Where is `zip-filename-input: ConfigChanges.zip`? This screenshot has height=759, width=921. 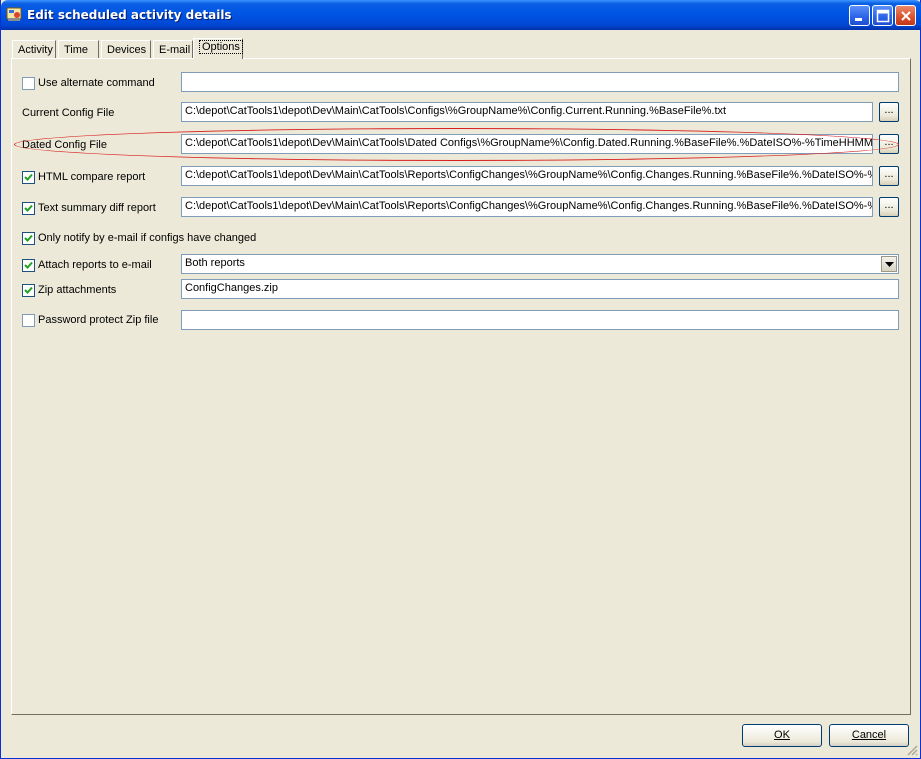
zip-filename-input: ConfigChanges.zip is located at coordinates (540, 289).